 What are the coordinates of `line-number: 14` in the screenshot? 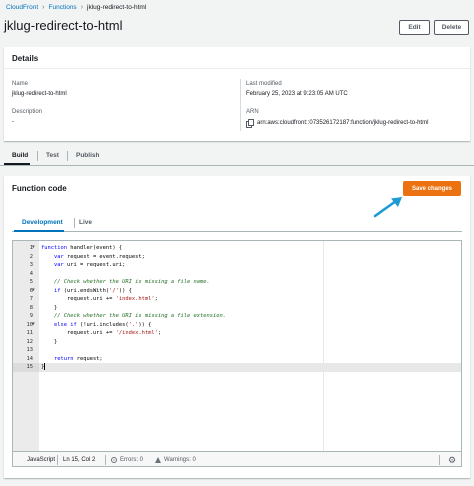 It's located at (30, 358).